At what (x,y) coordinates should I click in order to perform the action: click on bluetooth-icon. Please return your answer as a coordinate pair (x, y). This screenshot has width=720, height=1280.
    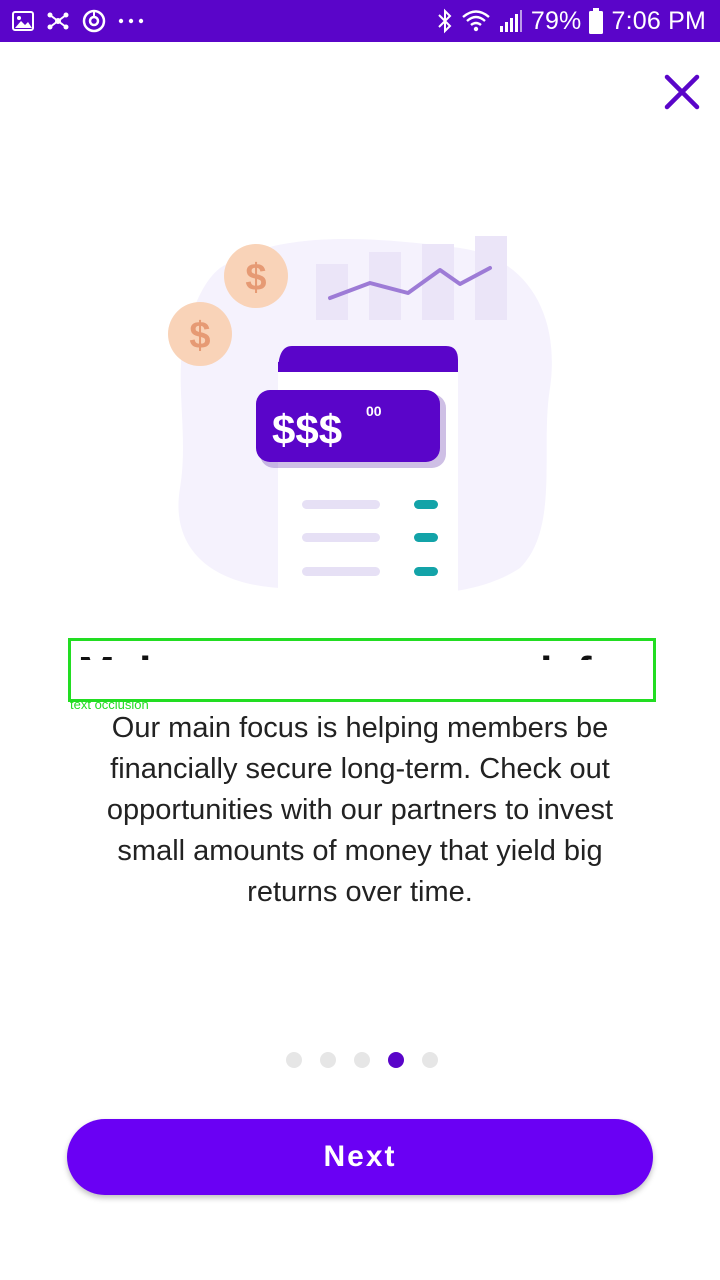
    Looking at the image, I should click on (445, 21).